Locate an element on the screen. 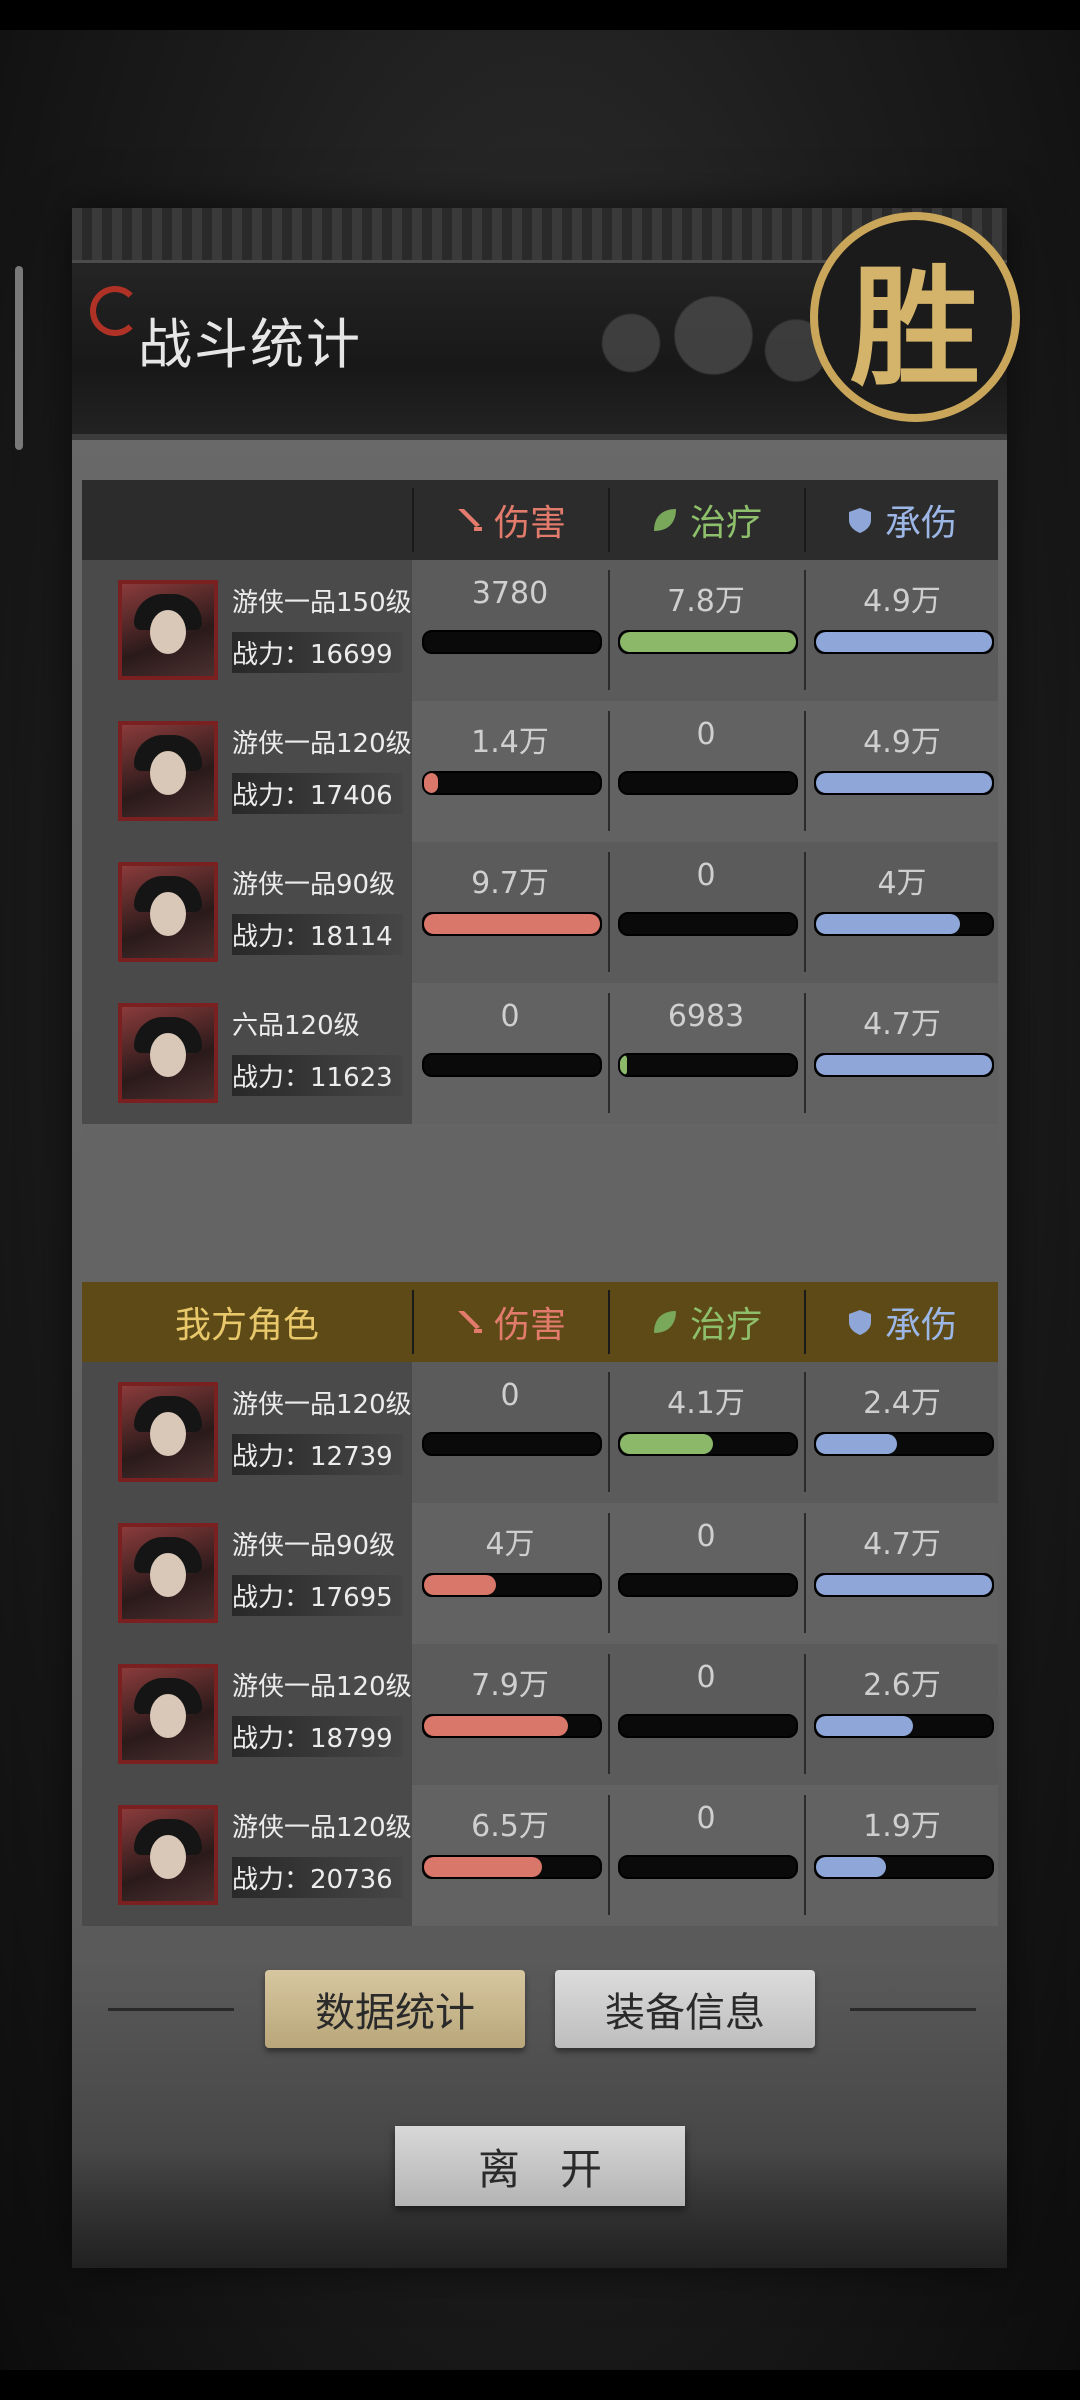  stats-row: 游侠一品120级 战力：18799 7.9万 0 2.6万 is located at coordinates (540, 1714).